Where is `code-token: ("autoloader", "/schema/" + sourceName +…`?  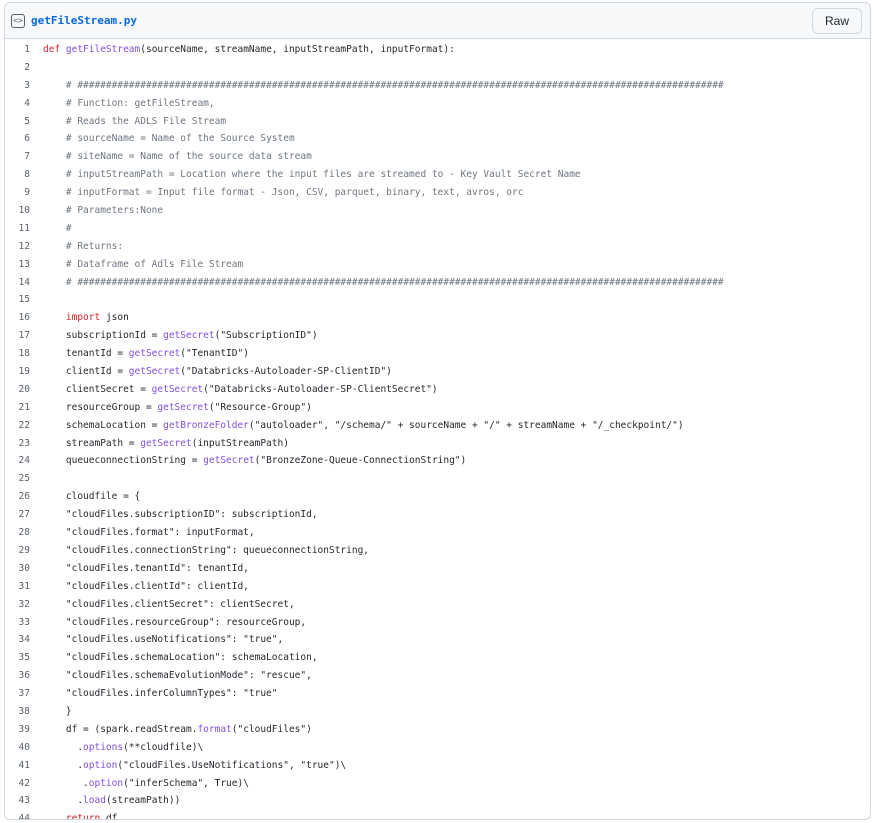 code-token: ("autoloader", "/schema/" + sourceName +… is located at coordinates (466, 425).